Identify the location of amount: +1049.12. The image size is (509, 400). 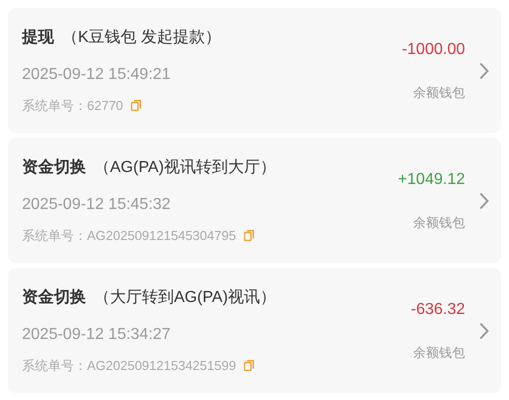
(431, 180).